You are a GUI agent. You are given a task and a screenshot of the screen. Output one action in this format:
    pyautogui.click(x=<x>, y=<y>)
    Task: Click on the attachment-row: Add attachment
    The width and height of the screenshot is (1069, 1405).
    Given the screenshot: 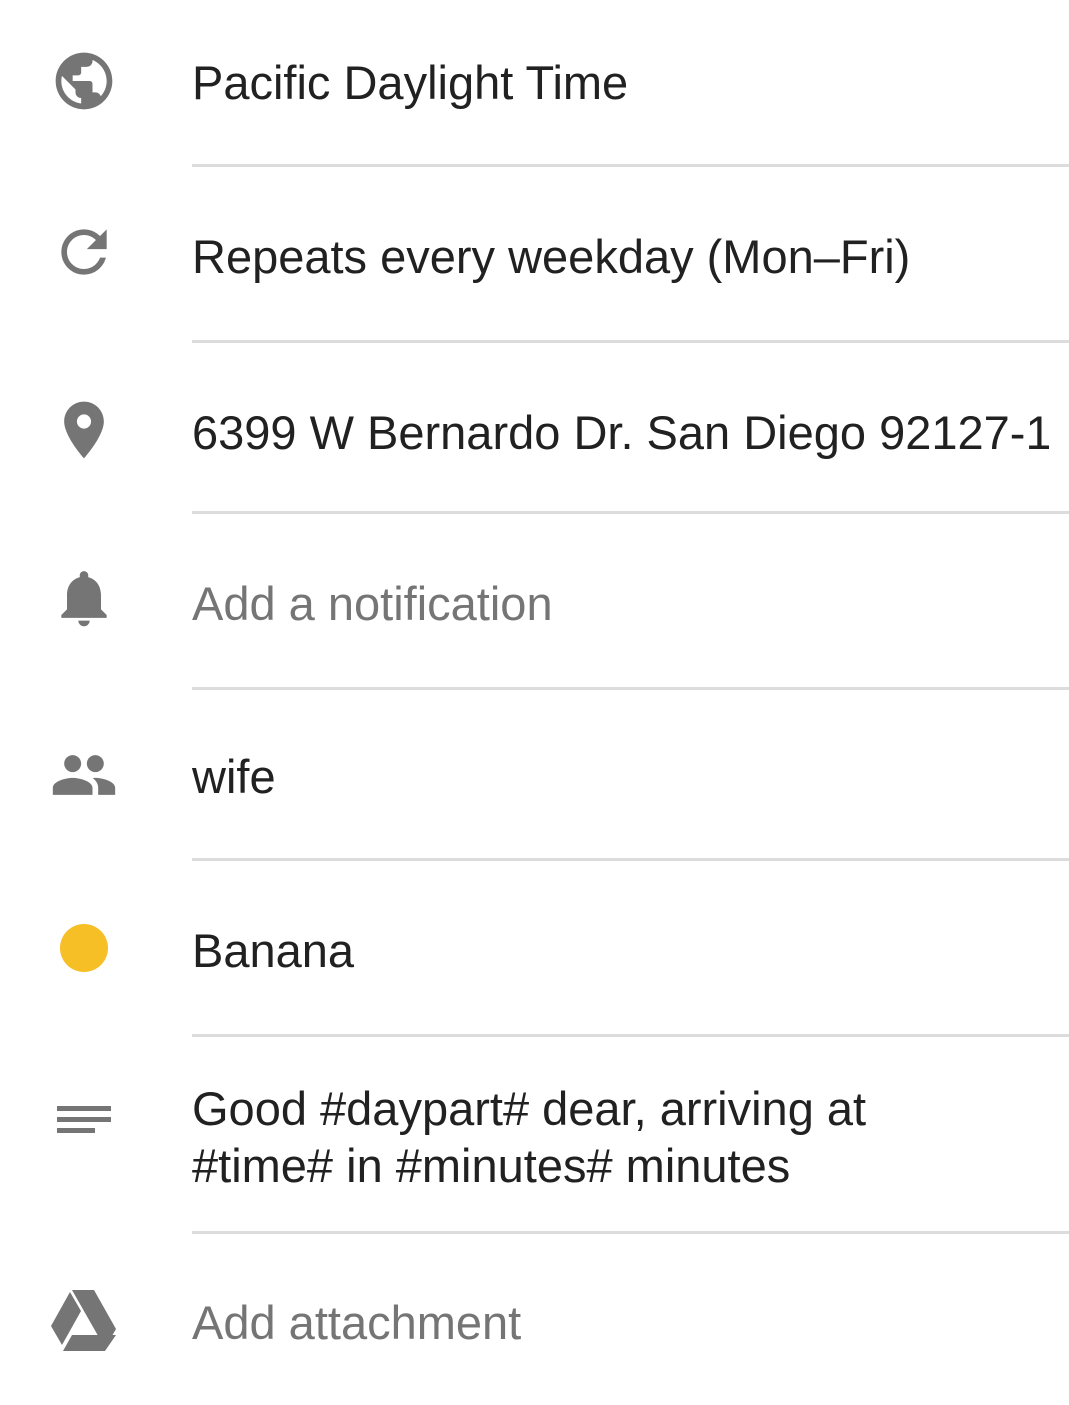 What is the action you would take?
    pyautogui.click(x=534, y=1319)
    